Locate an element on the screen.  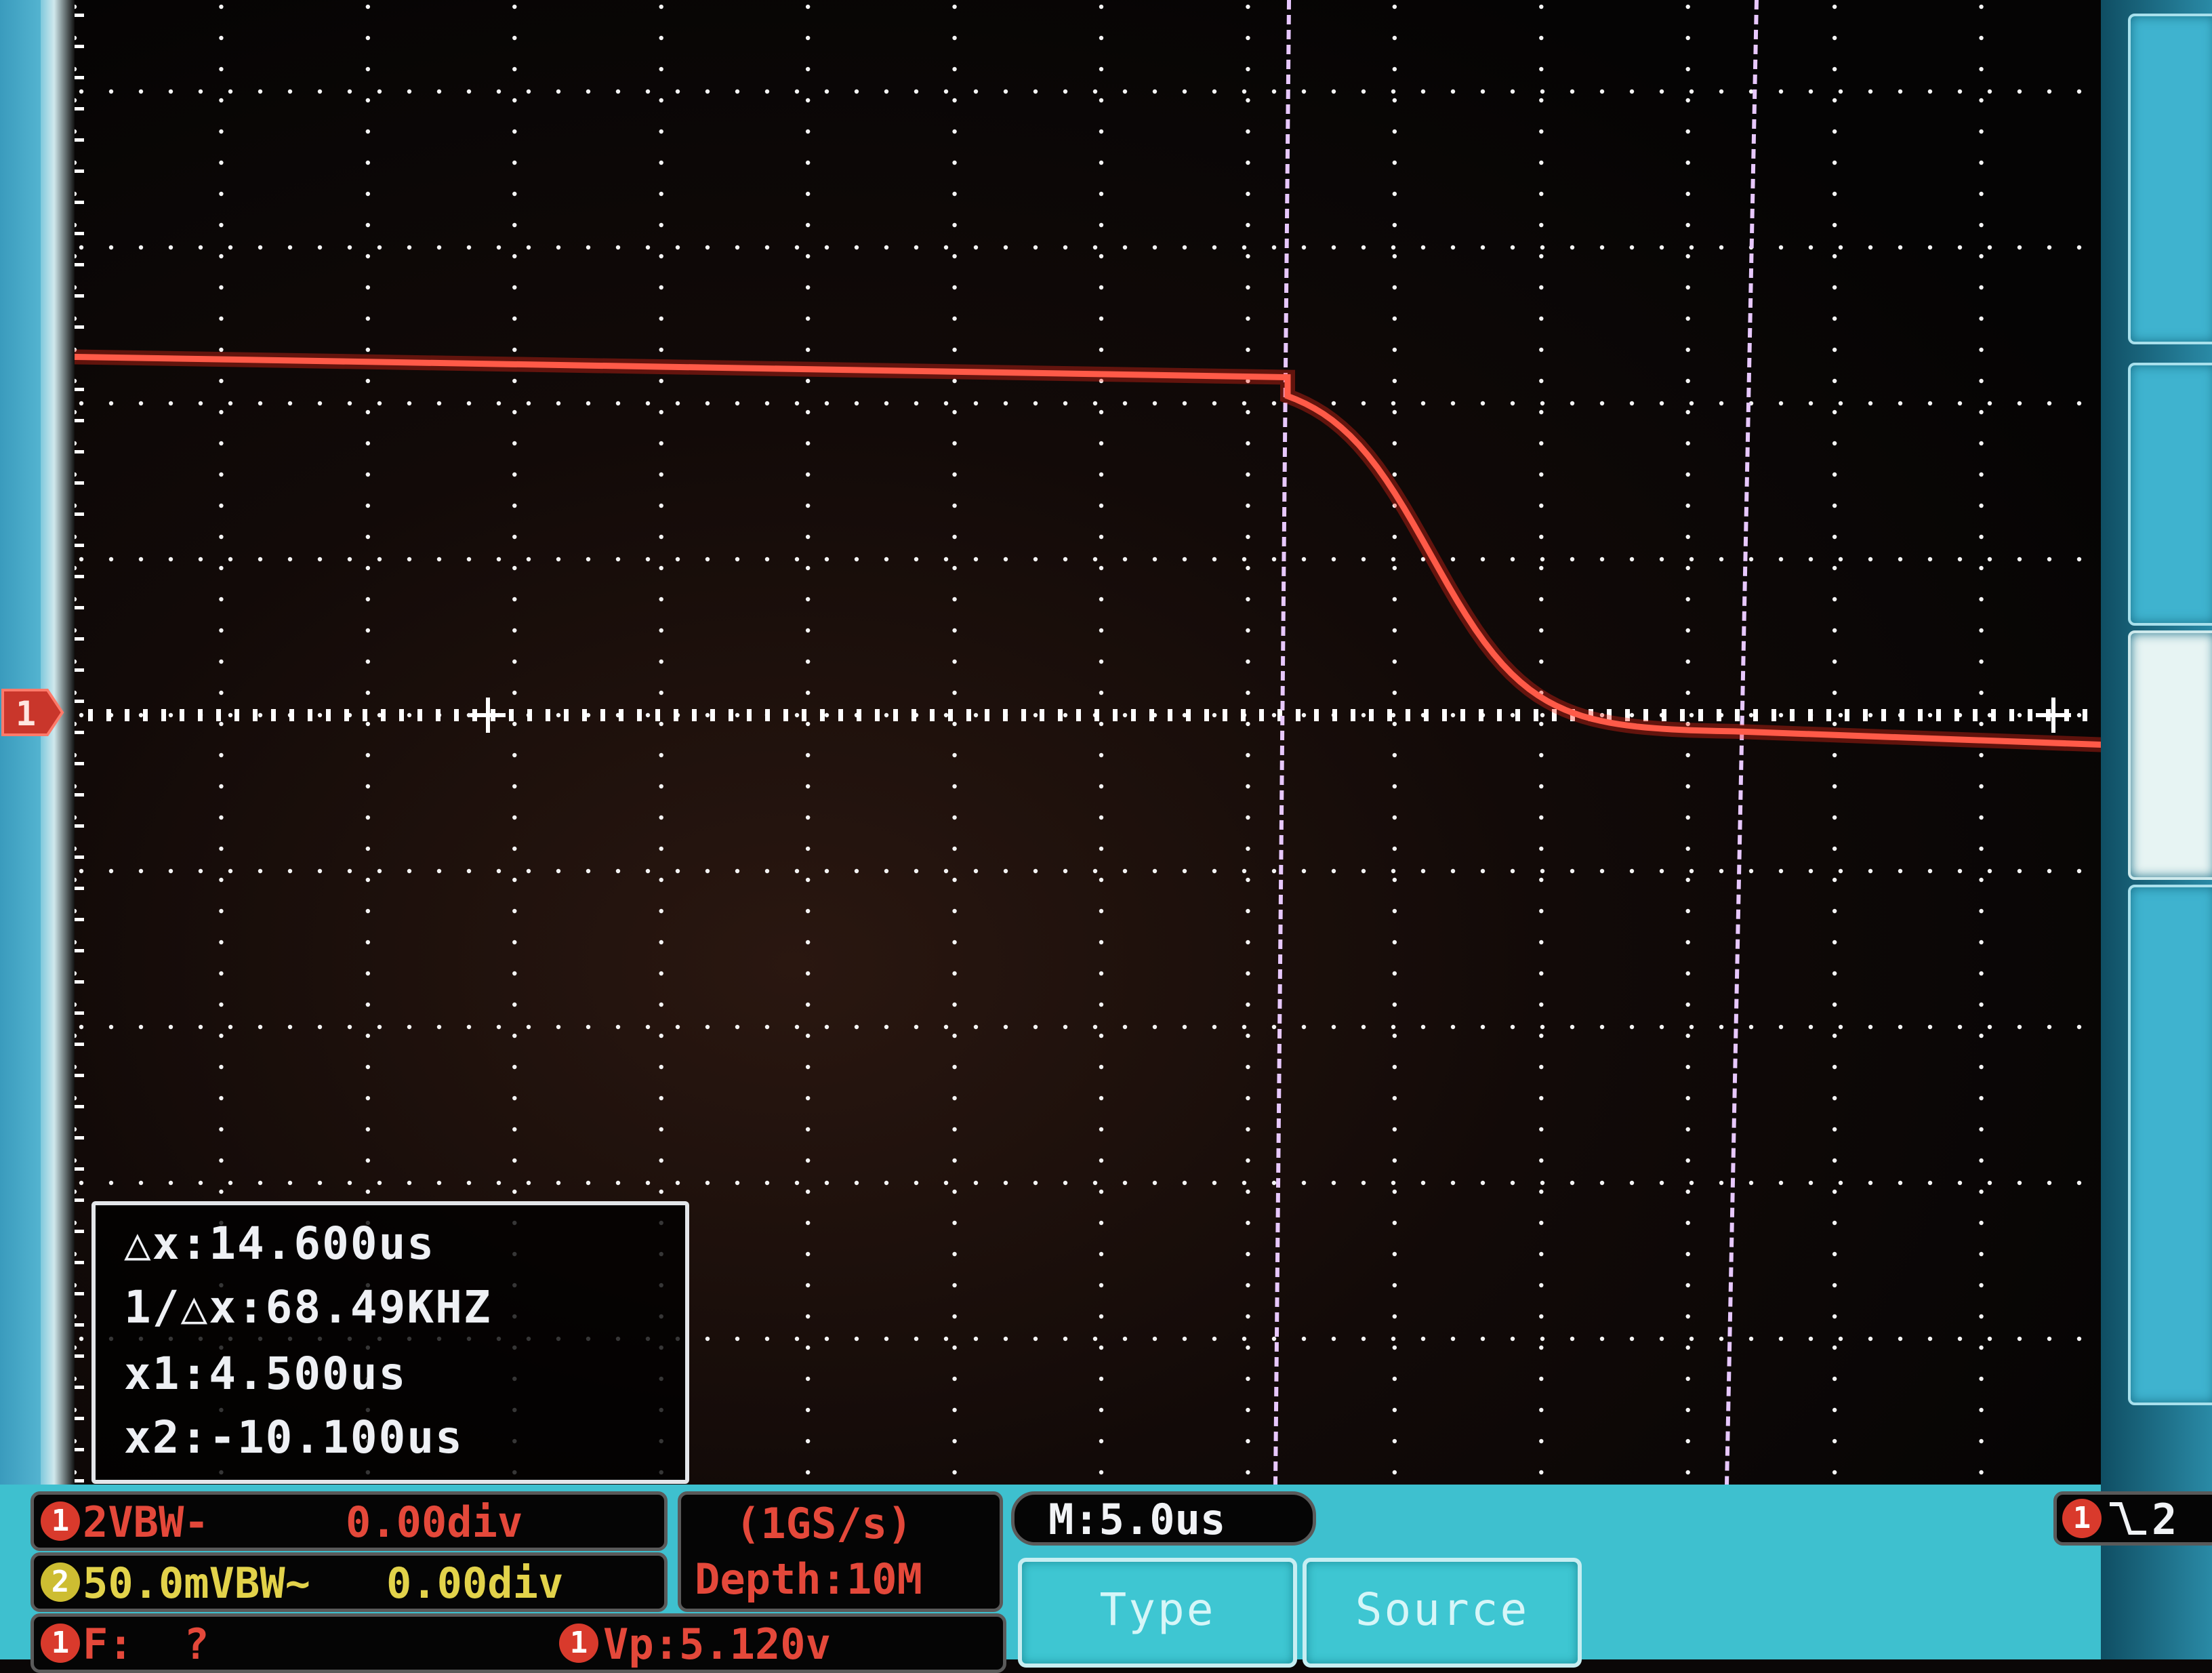
channel-1-ground-marker: 1 is located at coordinates (32, 712).